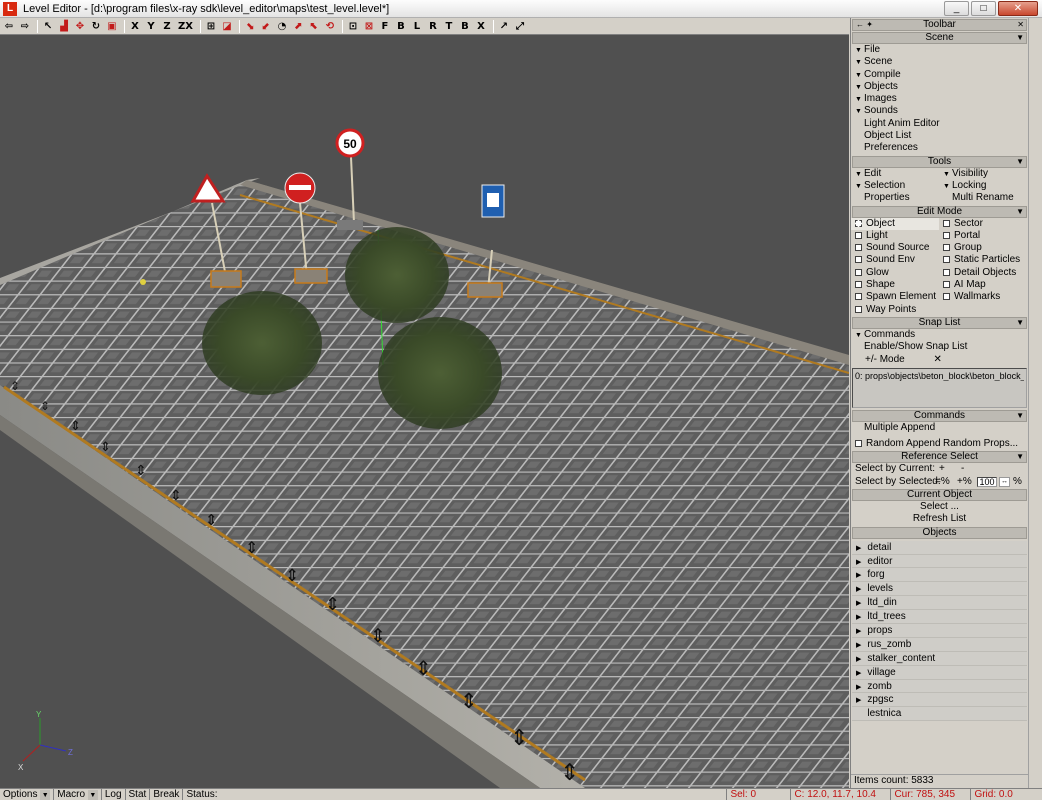  I want to click on select-percent-input: 100, so click(987, 481).